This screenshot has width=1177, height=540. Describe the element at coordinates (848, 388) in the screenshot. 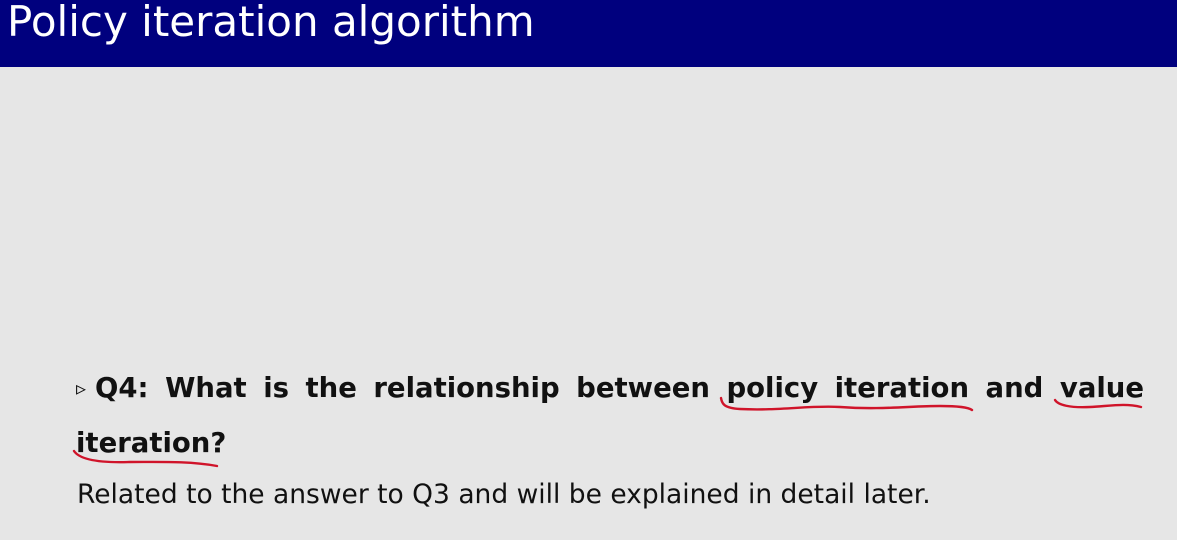

I see `term-policy-iteration: policy iteration` at that location.